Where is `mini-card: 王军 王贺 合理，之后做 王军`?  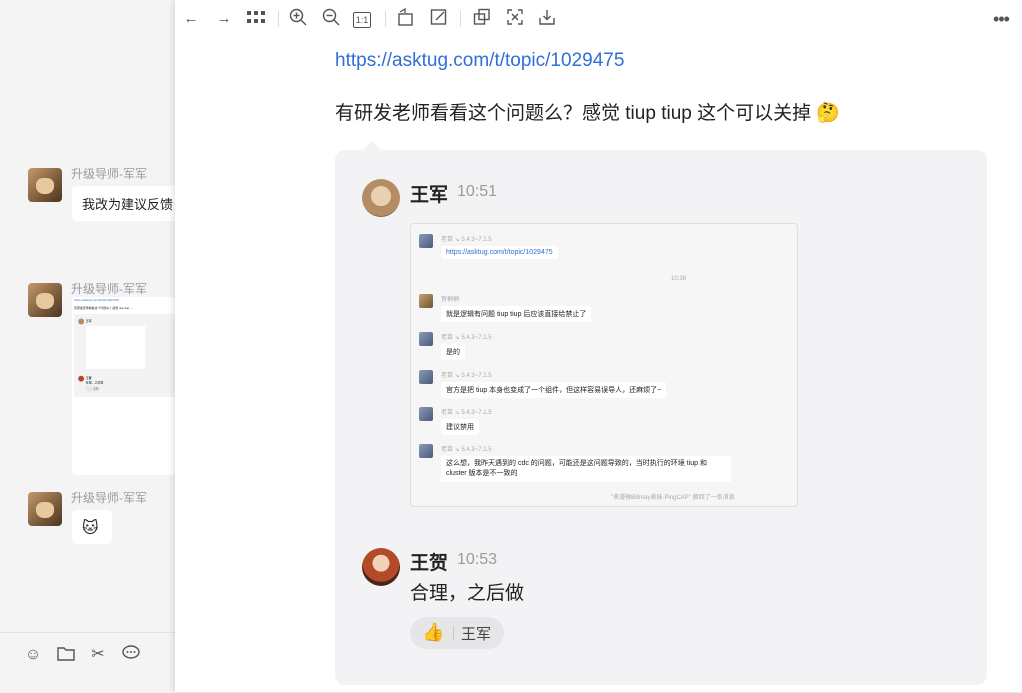 mini-card: 王军 王贺 合理，之后做 王军 is located at coordinates (124, 355).